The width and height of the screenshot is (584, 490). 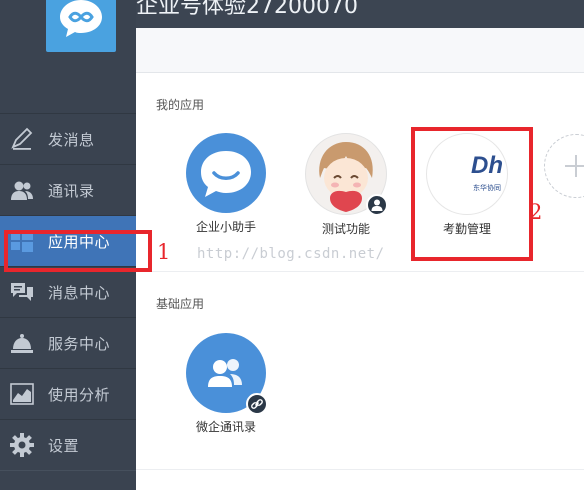 I want to click on sidebar-item-label: 服务中心, so click(x=79, y=344).